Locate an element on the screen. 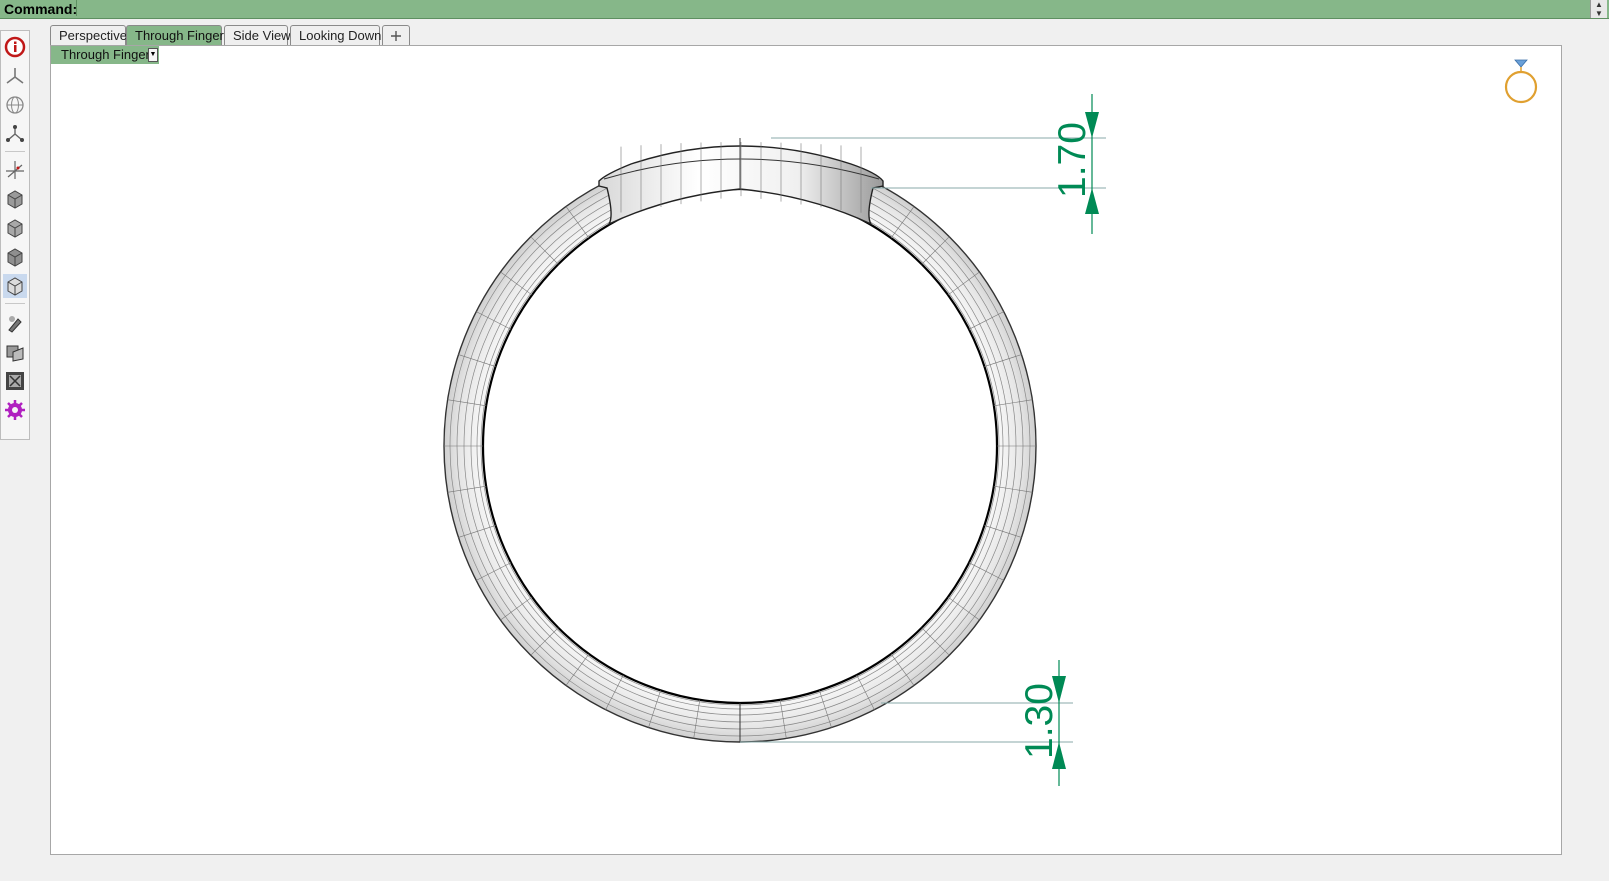  left-toolbar is located at coordinates (15, 235).